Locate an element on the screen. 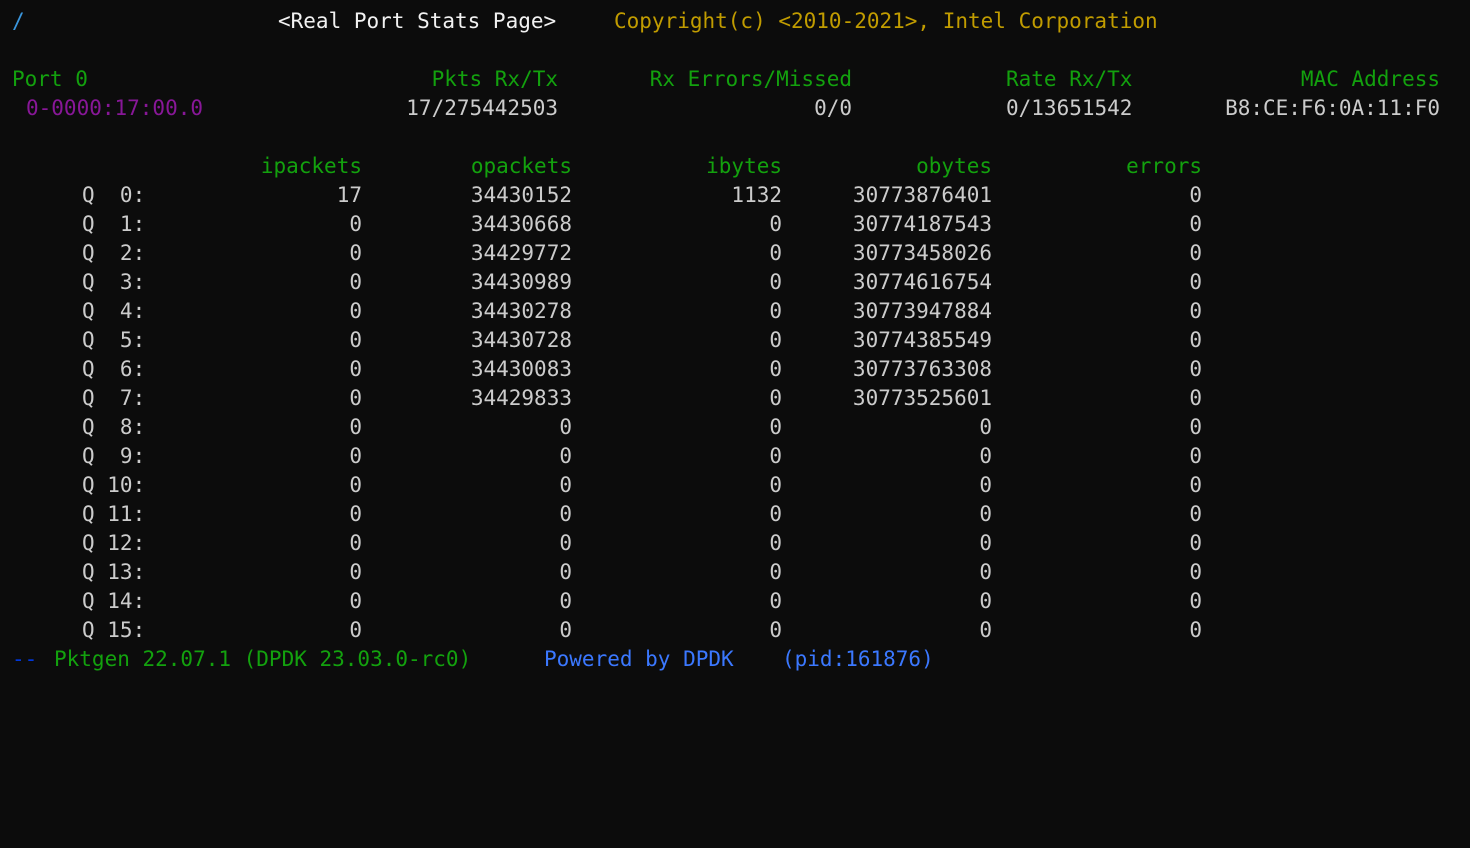 This screenshot has height=848, width=1470. table-row: Q 1: 0 34430668 0 30774187543 0 is located at coordinates (601, 224).